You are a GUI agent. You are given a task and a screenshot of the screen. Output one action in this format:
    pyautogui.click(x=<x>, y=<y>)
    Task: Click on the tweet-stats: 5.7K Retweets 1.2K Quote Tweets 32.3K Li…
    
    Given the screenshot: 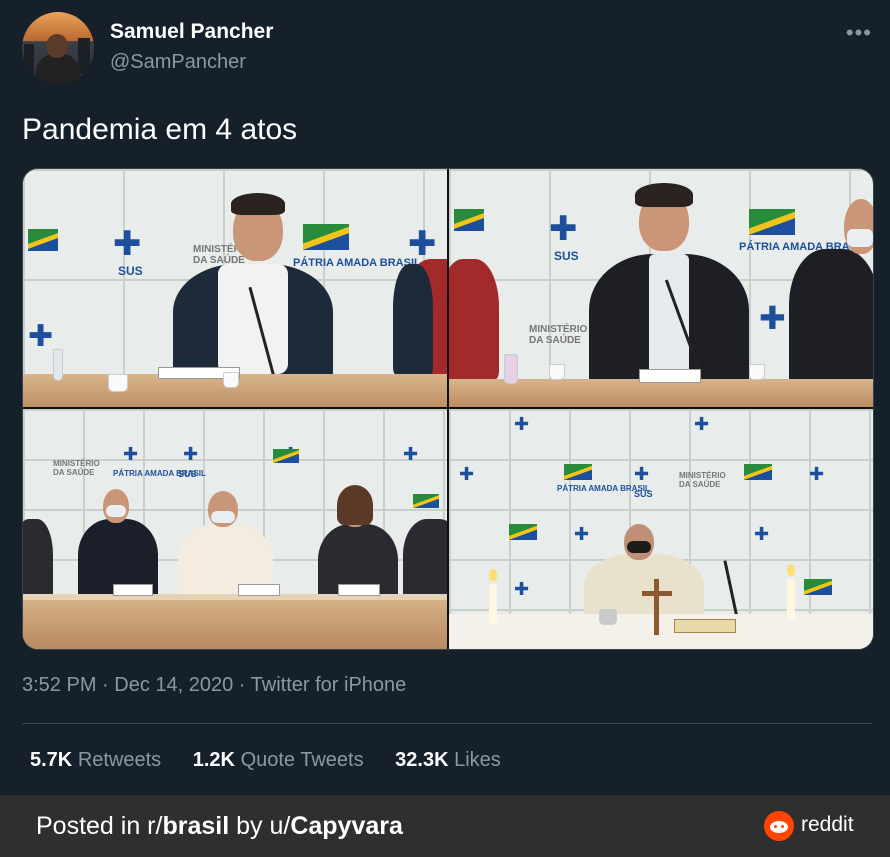 What is the action you would take?
    pyautogui.click(x=278, y=760)
    